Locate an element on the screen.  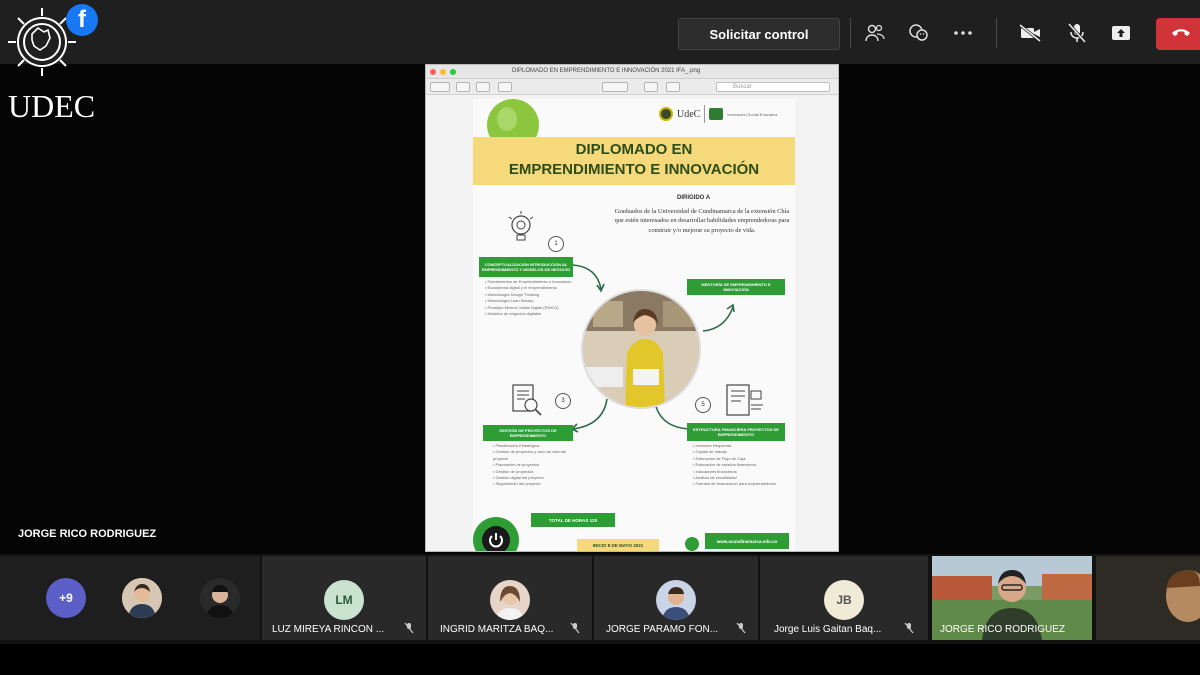
sidebar-toggle-button is located at coordinates (440, 87).